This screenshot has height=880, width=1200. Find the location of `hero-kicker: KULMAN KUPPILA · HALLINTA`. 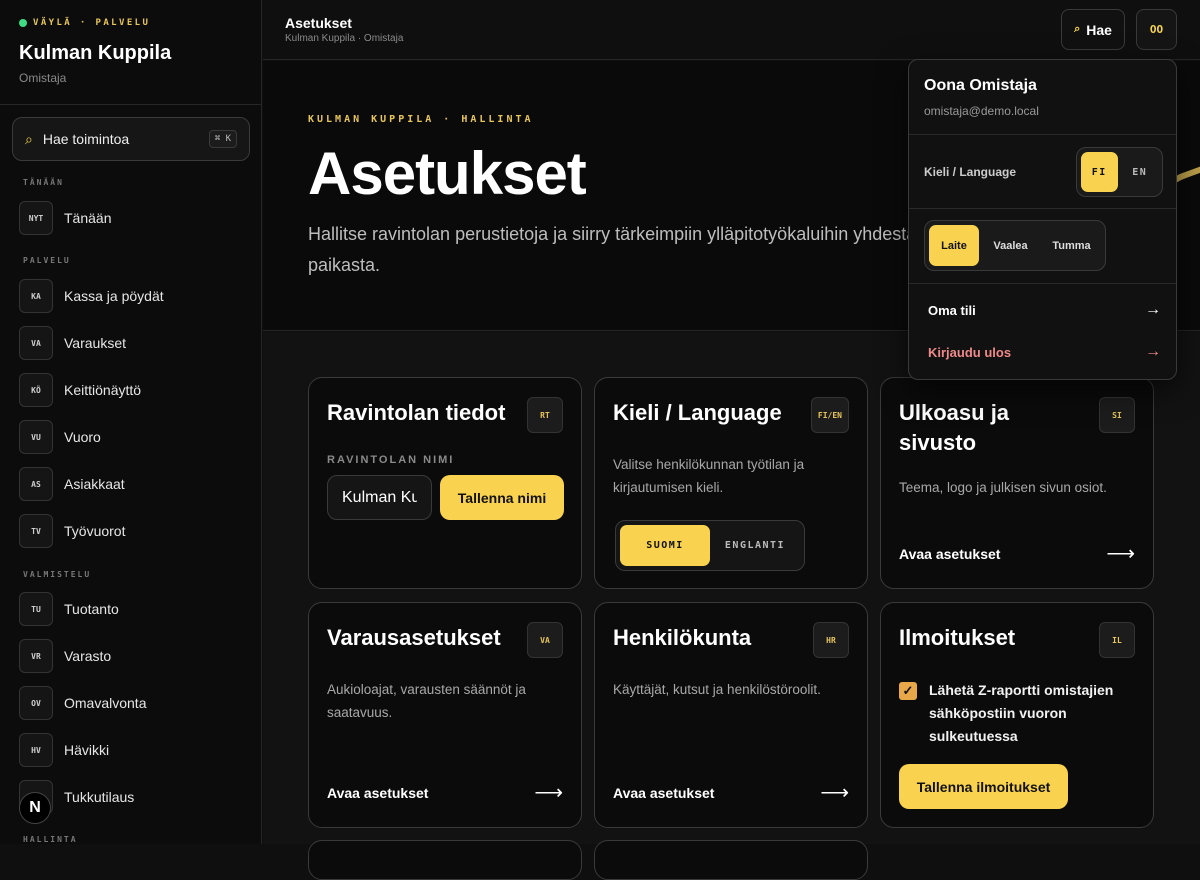

hero-kicker: KULMAN KUPPILA · HALLINTA is located at coordinates (421, 119).